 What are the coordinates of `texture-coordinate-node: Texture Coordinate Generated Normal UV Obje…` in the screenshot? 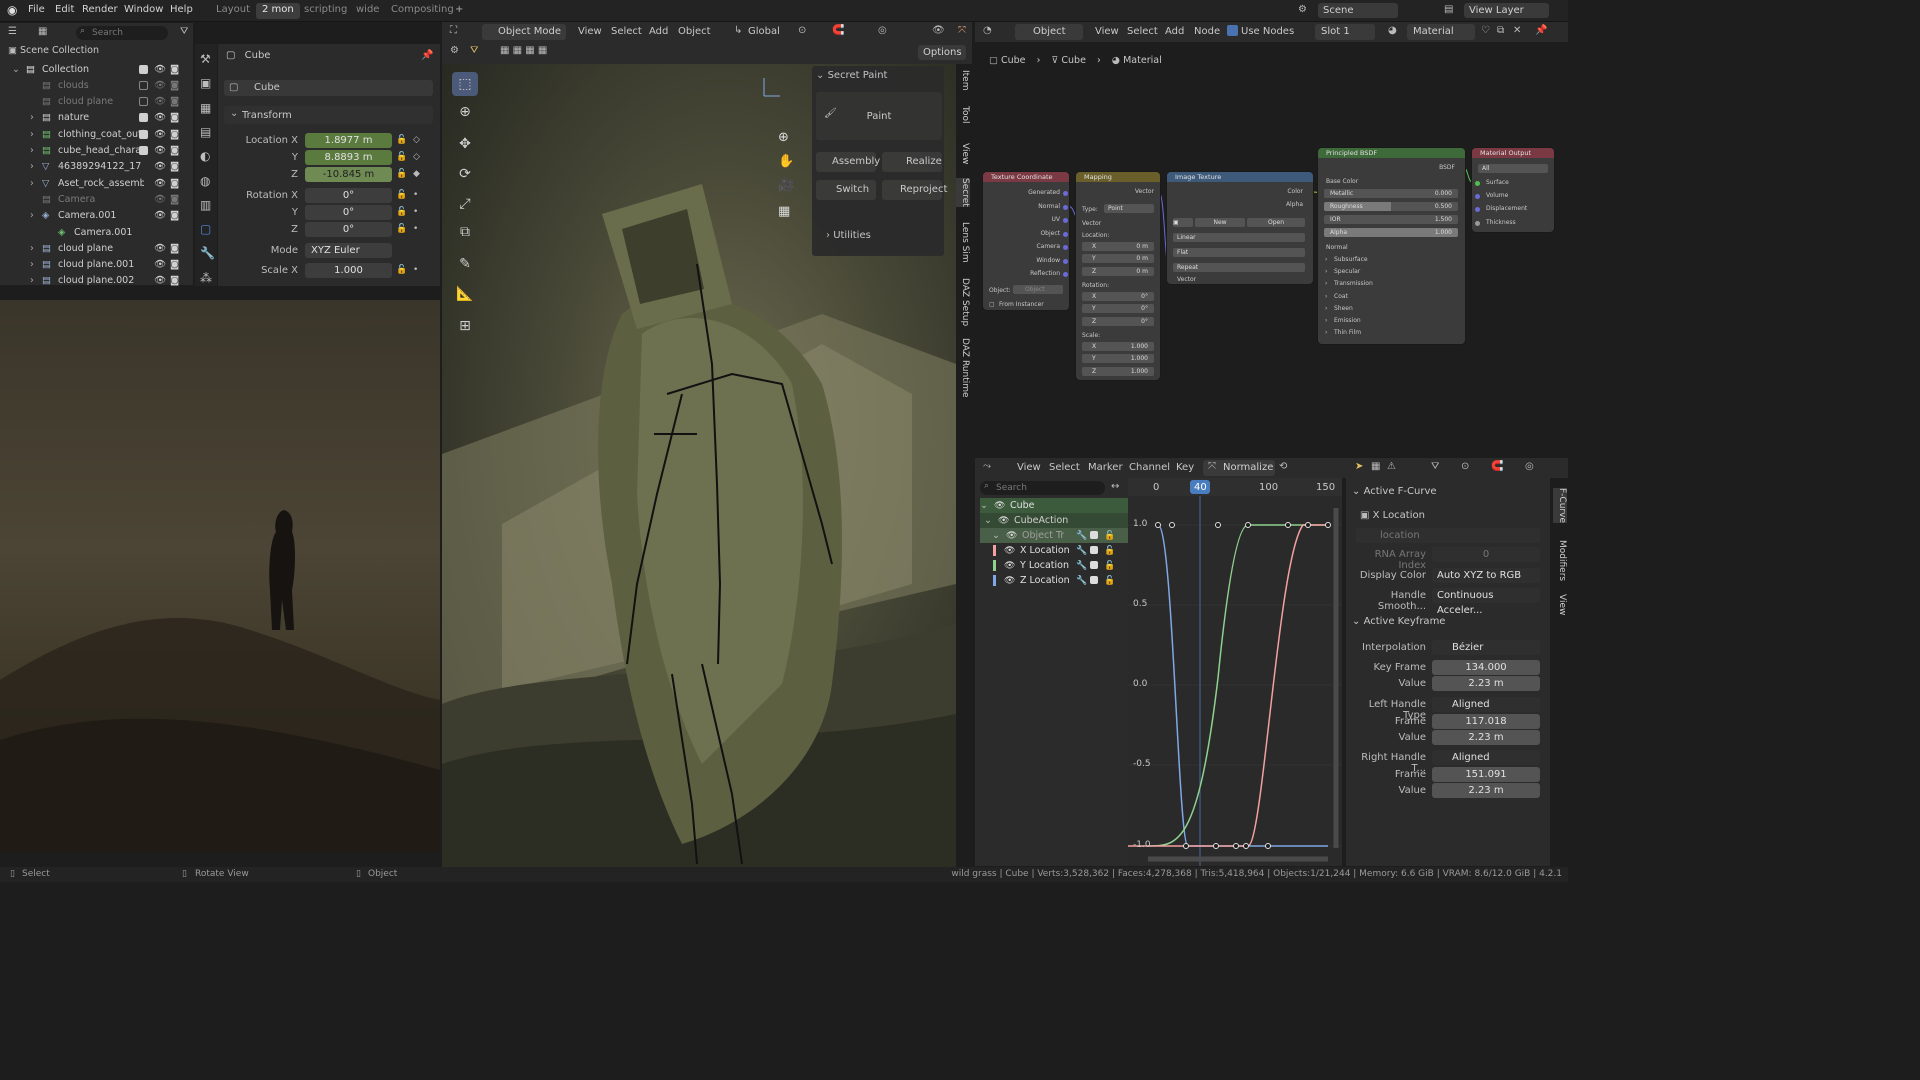 It's located at (1026, 241).